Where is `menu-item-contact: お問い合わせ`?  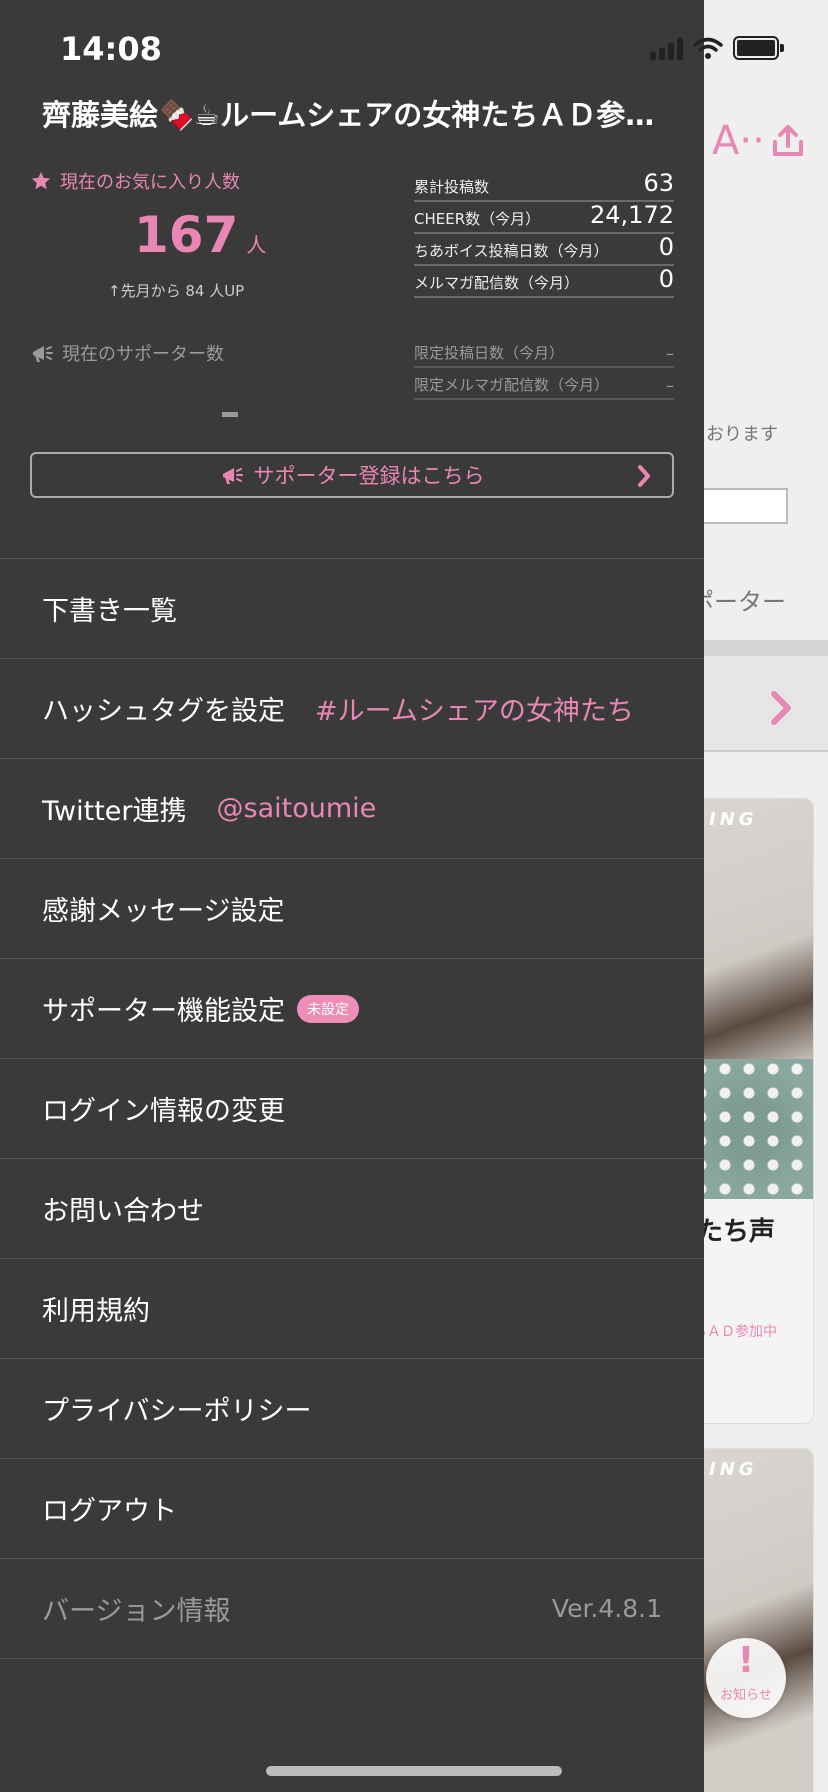
menu-item-contact: お問い合わせ is located at coordinates (352, 1209).